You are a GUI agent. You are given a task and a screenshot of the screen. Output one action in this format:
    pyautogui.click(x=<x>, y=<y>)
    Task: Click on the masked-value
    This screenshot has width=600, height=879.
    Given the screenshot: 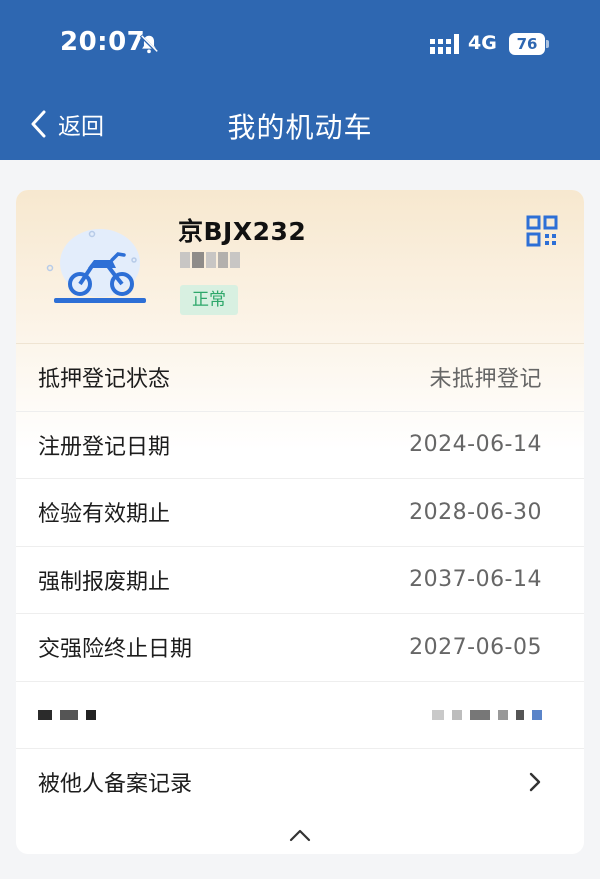 What is the action you would take?
    pyautogui.click(x=487, y=714)
    